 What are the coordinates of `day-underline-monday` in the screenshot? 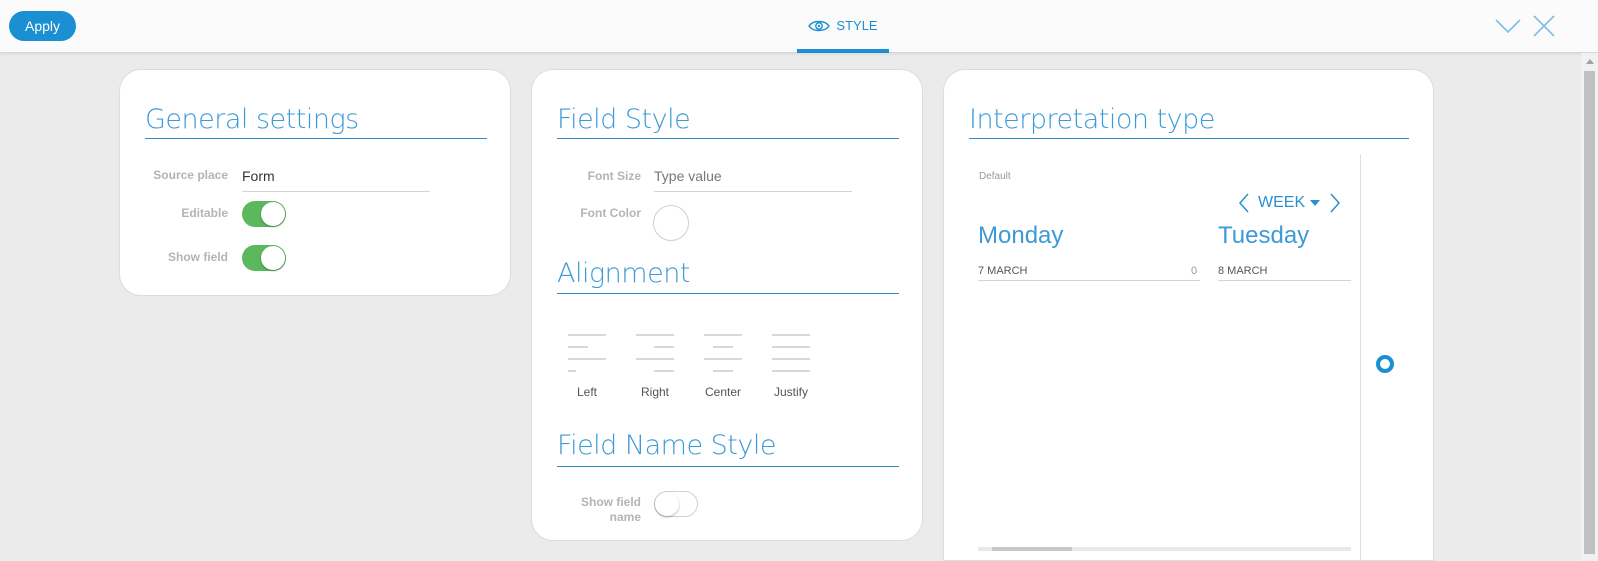 It's located at (1089, 280).